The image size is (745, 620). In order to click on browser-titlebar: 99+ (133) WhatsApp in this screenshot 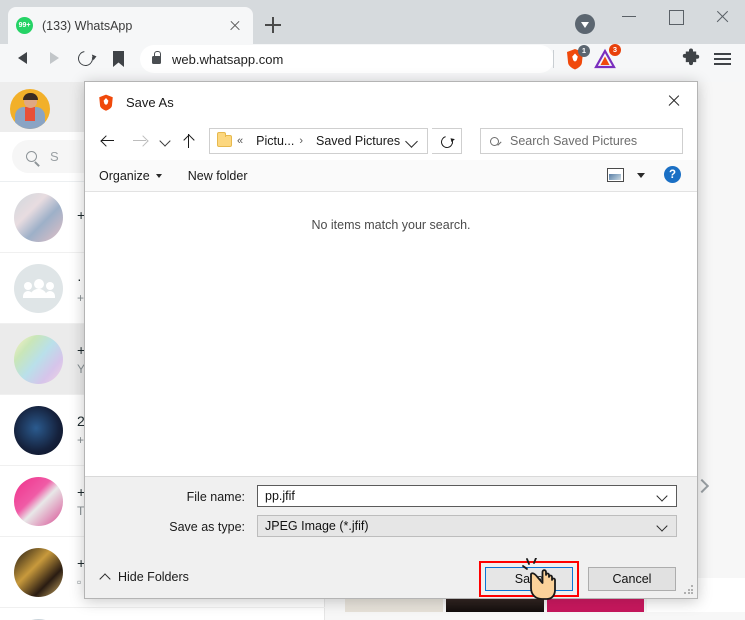, I will do `click(372, 22)`.